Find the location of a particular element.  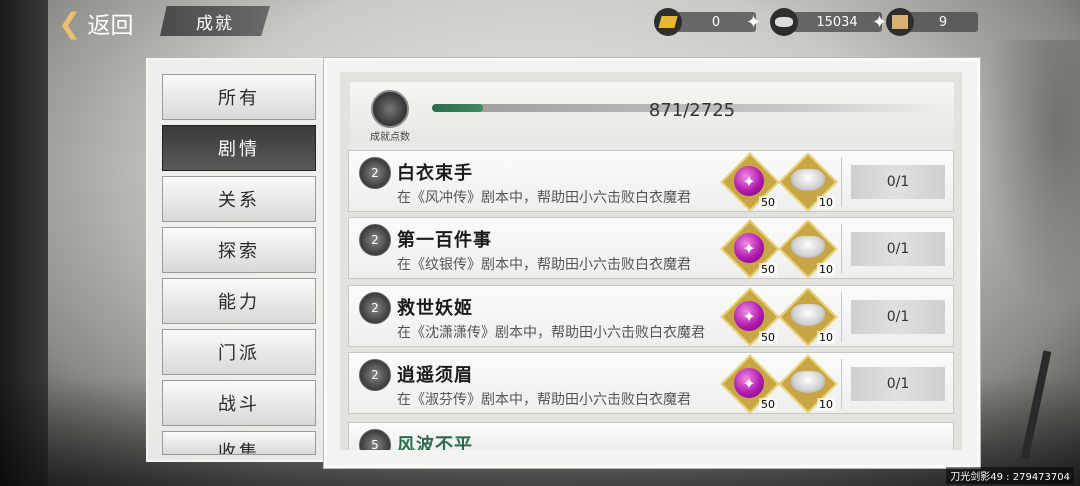

silver-resource: 15034 ✦ is located at coordinates (828, 22).